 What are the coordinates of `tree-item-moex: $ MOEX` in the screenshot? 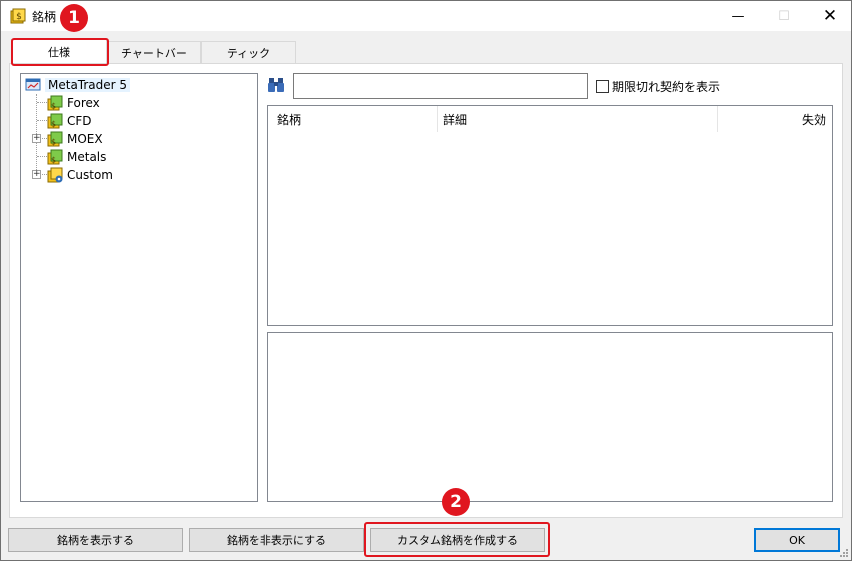 It's located at (75, 139).